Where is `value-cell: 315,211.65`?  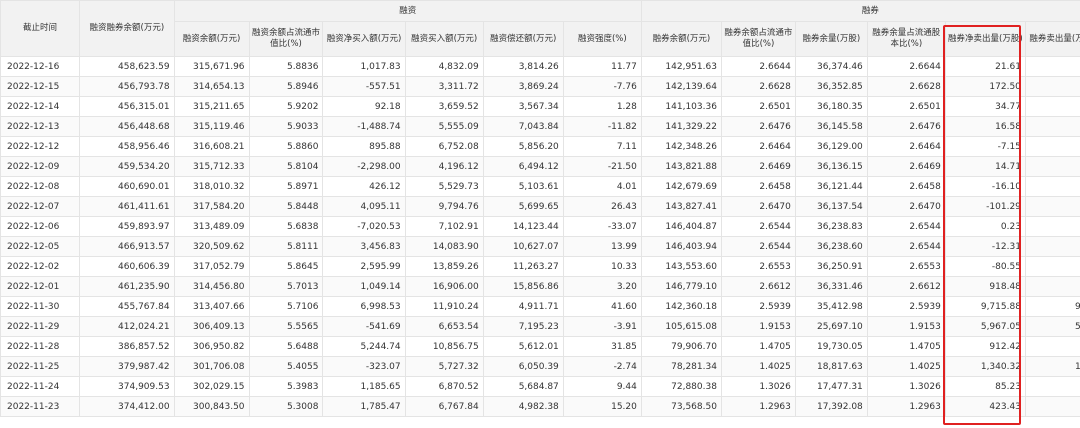 value-cell: 315,211.65 is located at coordinates (211, 106).